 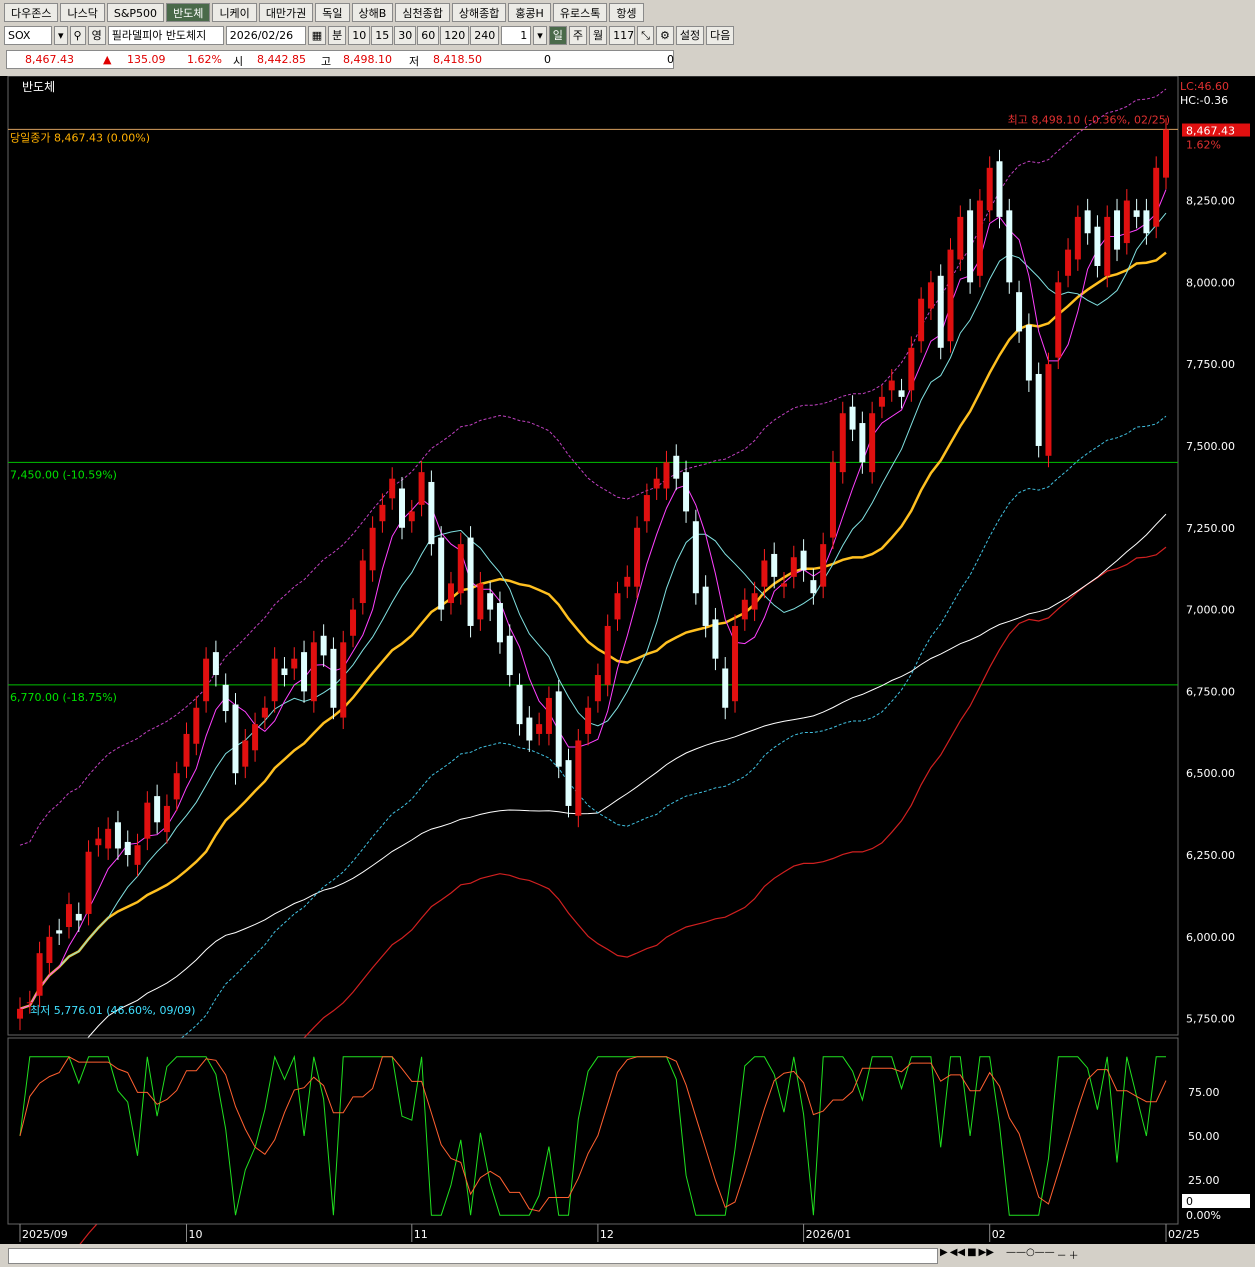 What do you see at coordinates (720, 35) in the screenshot?
I see `next-button: 다음` at bounding box center [720, 35].